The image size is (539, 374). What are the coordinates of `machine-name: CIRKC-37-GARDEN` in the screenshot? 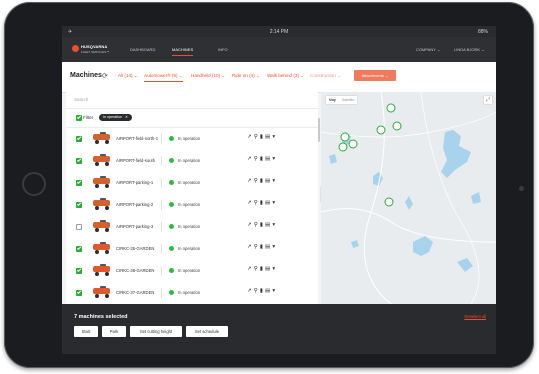 It's located at (135, 292).